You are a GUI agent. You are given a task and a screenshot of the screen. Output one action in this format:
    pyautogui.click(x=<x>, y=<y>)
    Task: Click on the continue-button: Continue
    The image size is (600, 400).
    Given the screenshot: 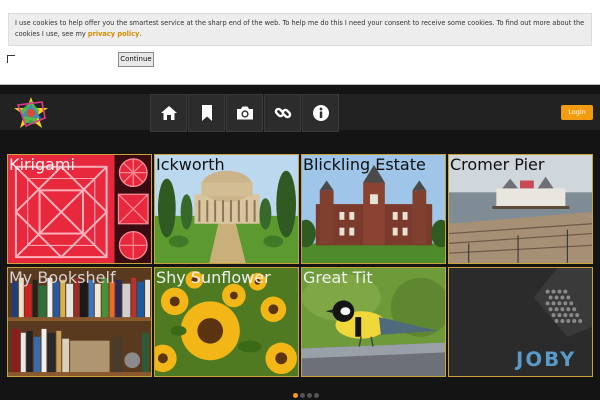 What is the action you would take?
    pyautogui.click(x=136, y=59)
    